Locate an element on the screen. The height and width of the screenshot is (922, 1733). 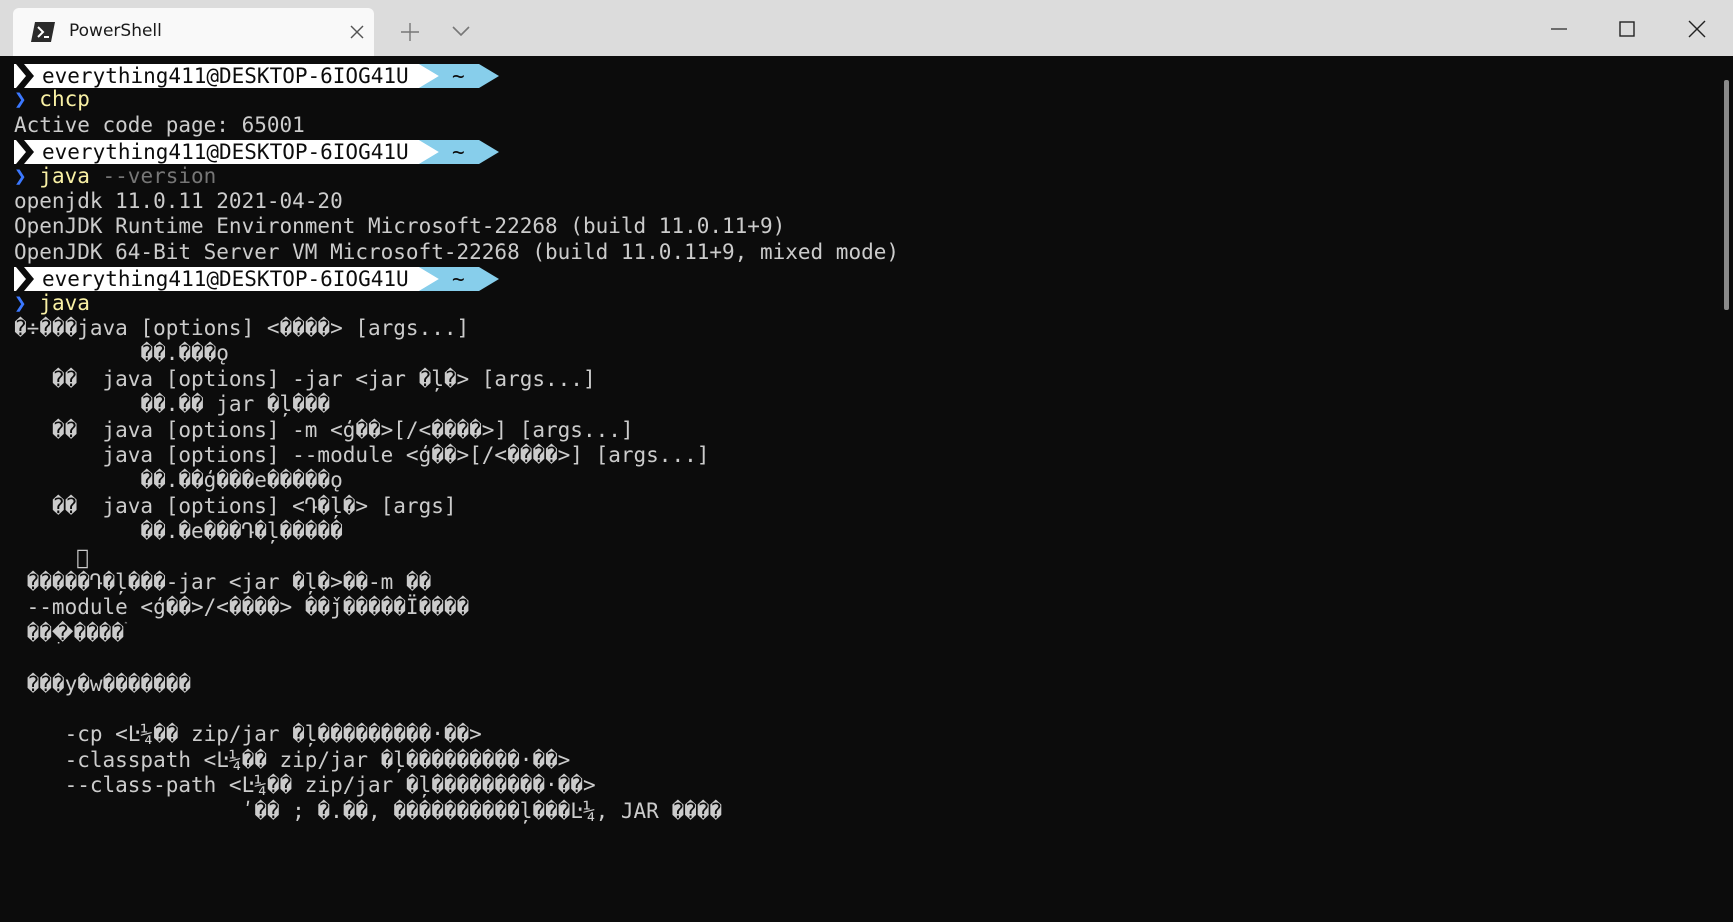
output-line: ʹ�� ; �.��, ����������ļ���Ŀ¼, JAR ���� is located at coordinates (368, 810).